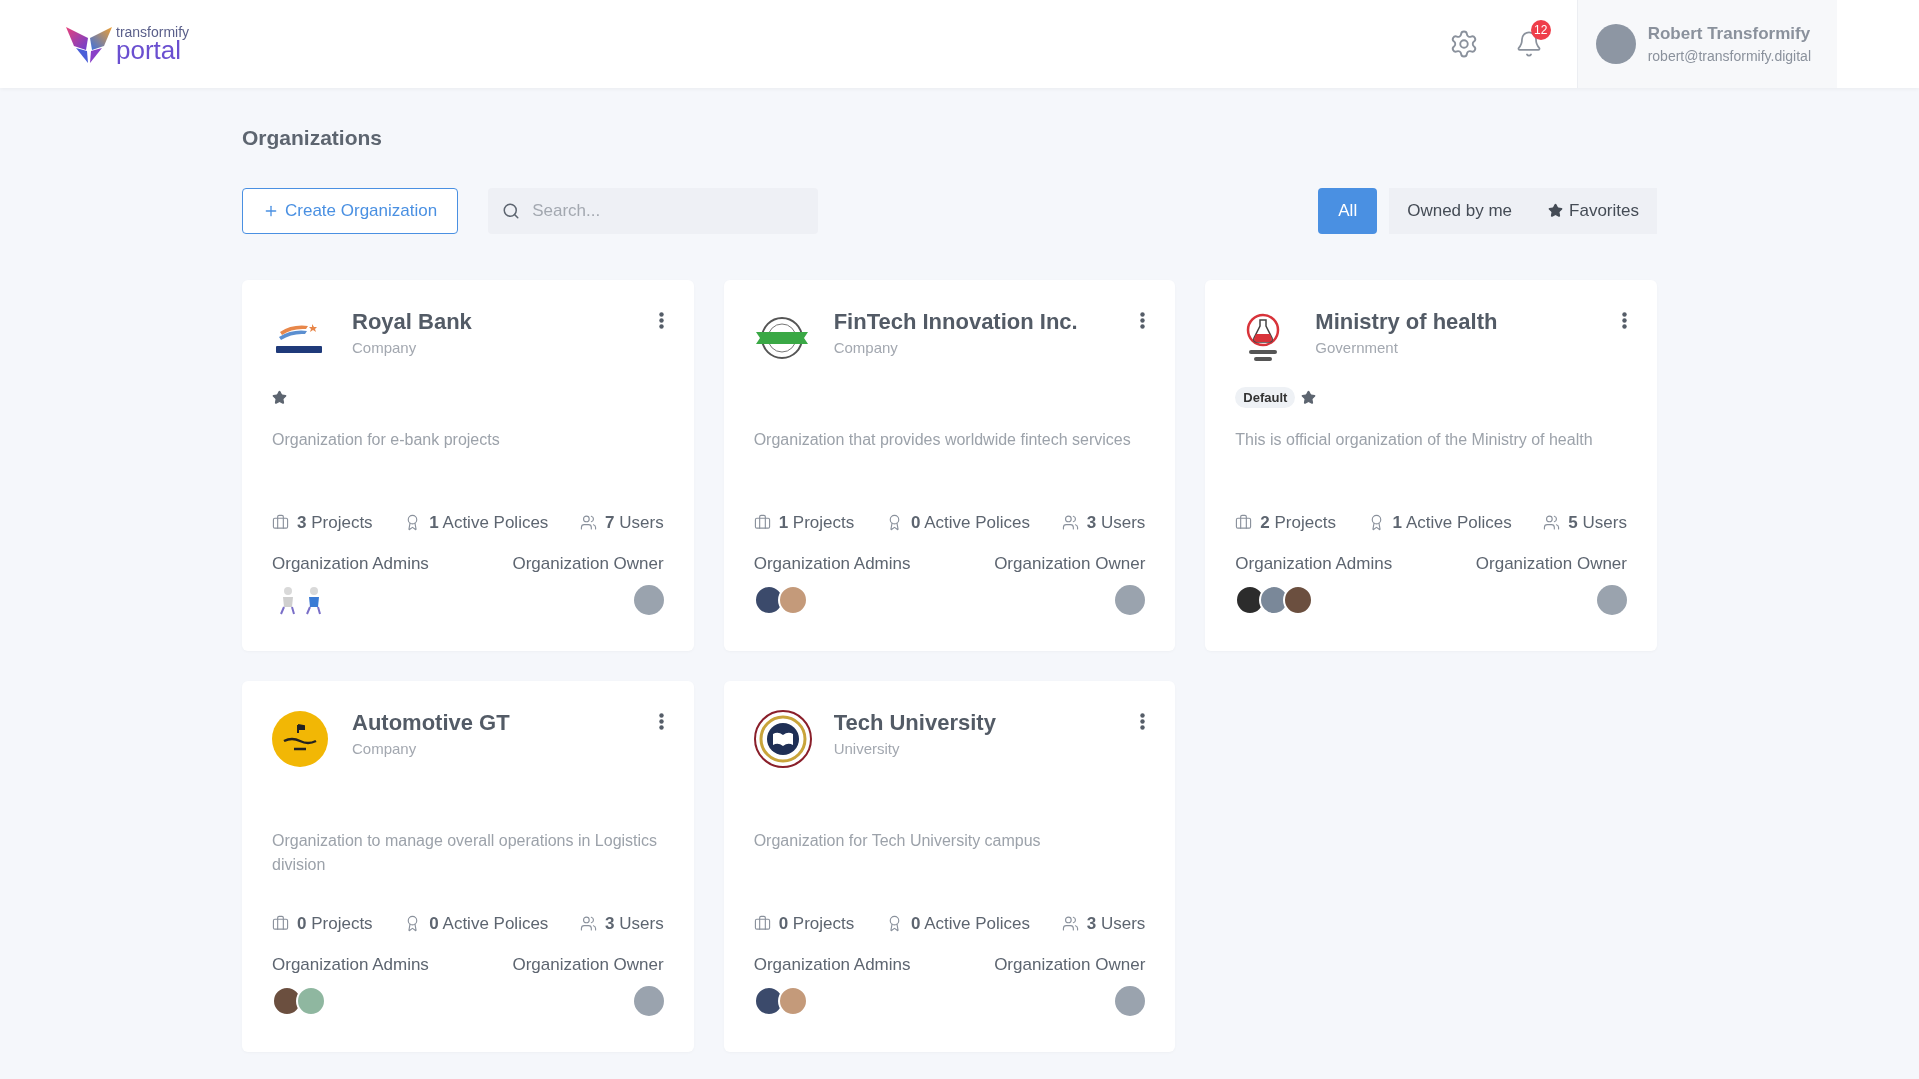  Describe the element at coordinates (915, 722) in the screenshot. I see `organization-name: Tech University` at that location.